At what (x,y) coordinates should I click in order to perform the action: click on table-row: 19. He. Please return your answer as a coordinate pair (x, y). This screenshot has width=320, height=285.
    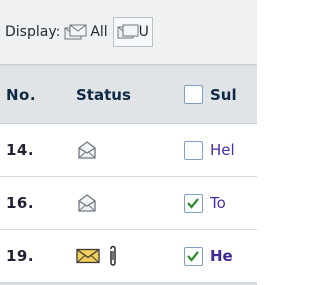
    Looking at the image, I should click on (128, 256).